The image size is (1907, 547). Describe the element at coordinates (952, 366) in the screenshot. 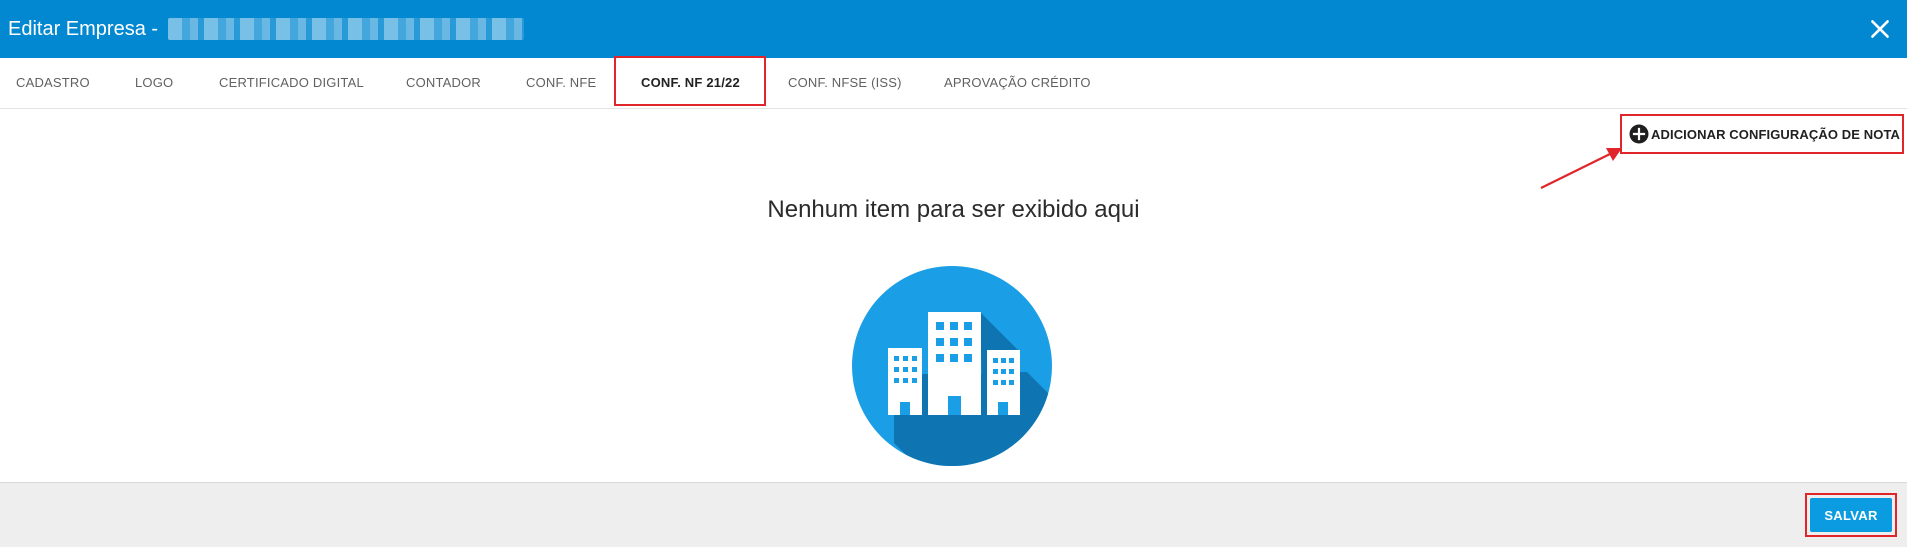

I see `buildings-icon` at that location.